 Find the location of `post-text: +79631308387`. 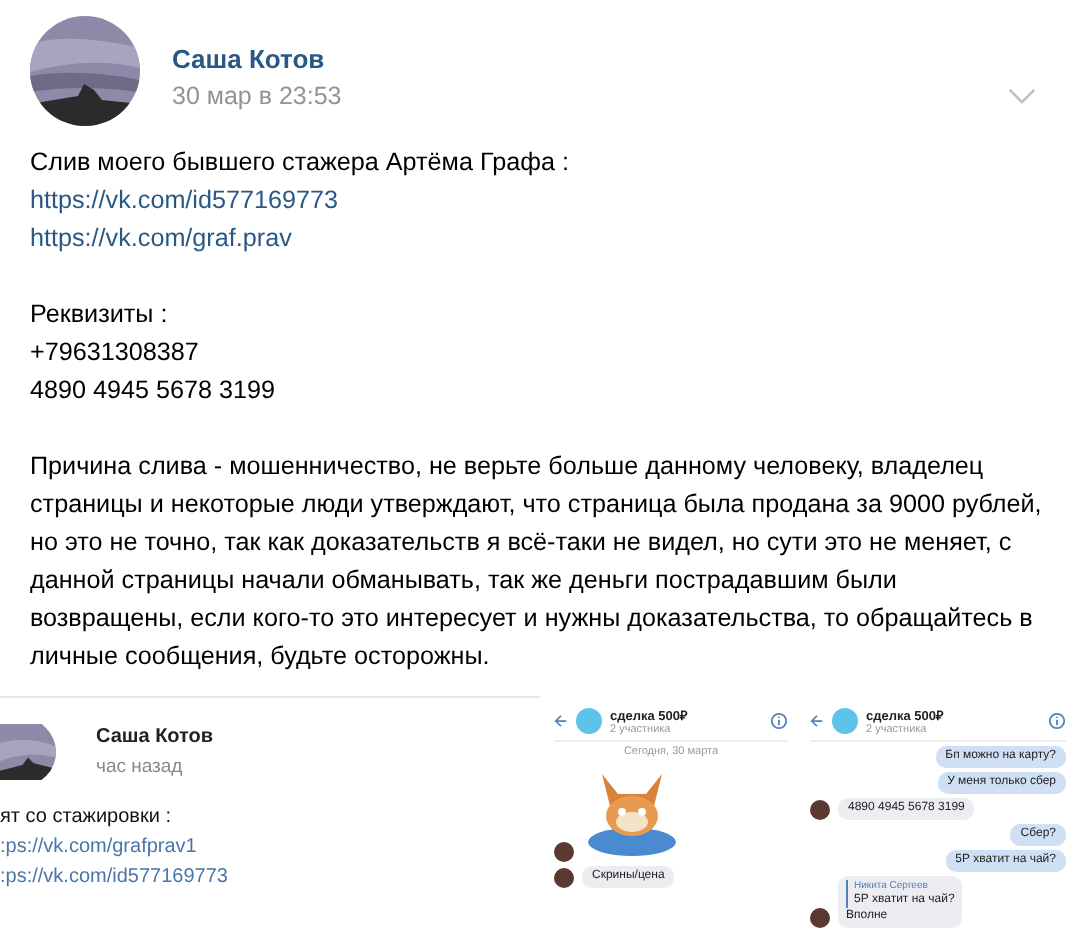

post-text: +79631308387 is located at coordinates (114, 353).